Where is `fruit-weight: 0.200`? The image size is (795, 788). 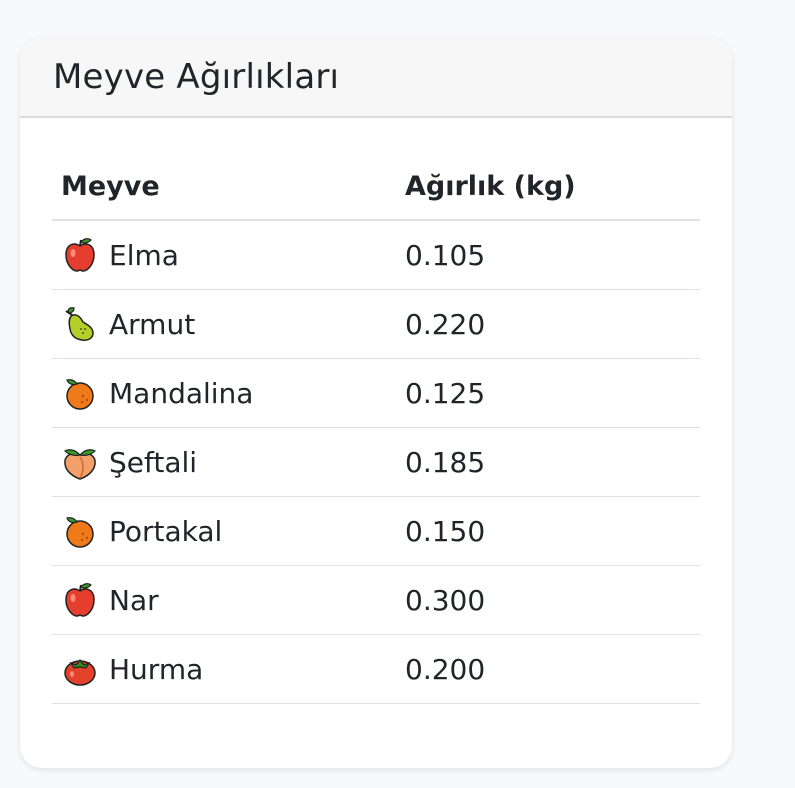 fruit-weight: 0.200 is located at coordinates (548, 669).